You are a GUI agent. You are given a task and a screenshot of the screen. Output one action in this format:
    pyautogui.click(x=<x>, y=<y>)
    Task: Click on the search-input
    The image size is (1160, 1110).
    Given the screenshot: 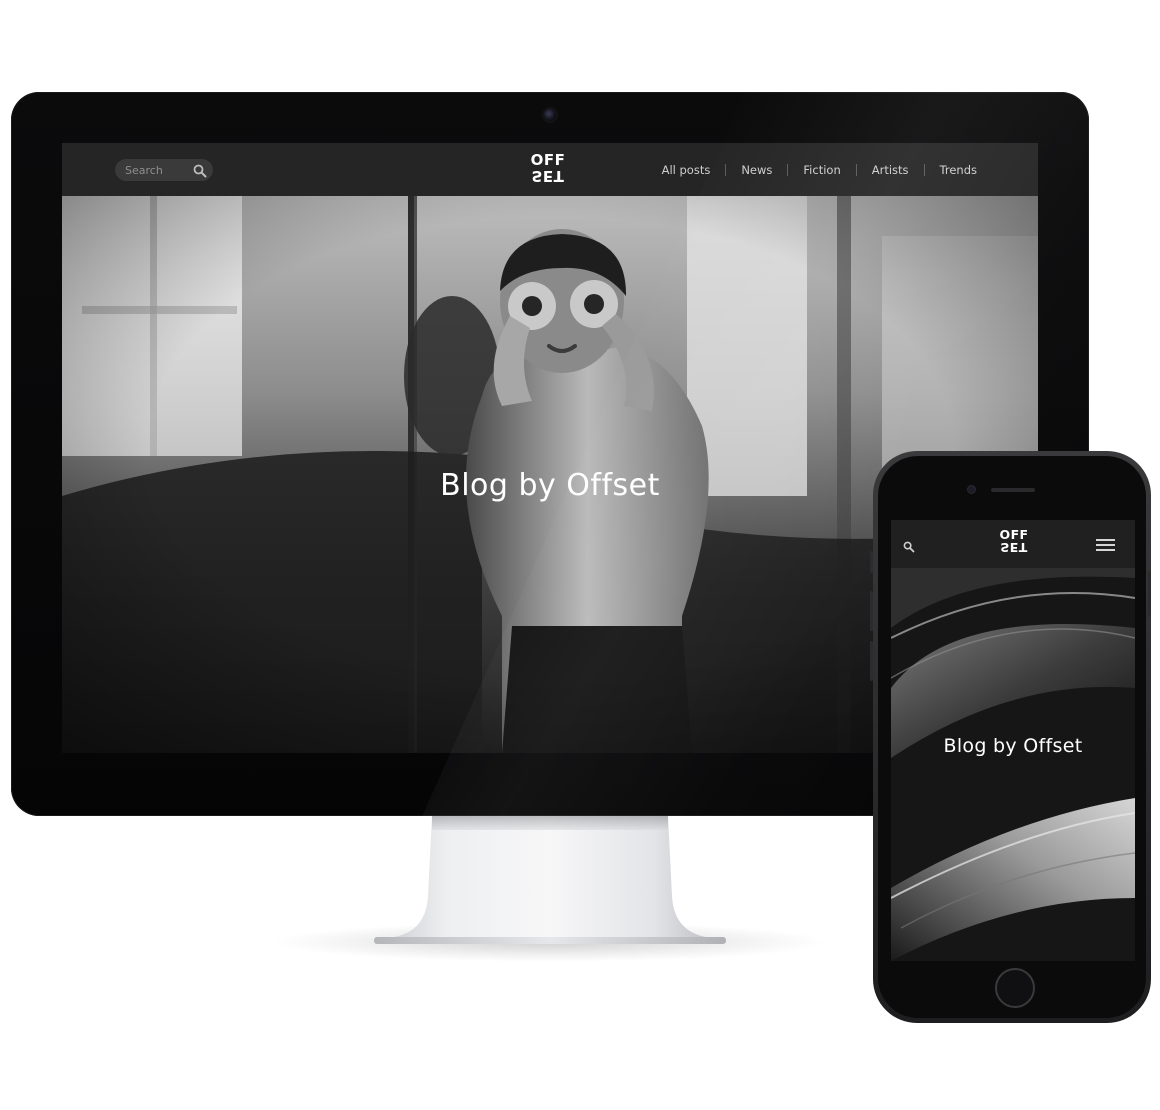 What is the action you would take?
    pyautogui.click(x=157, y=170)
    